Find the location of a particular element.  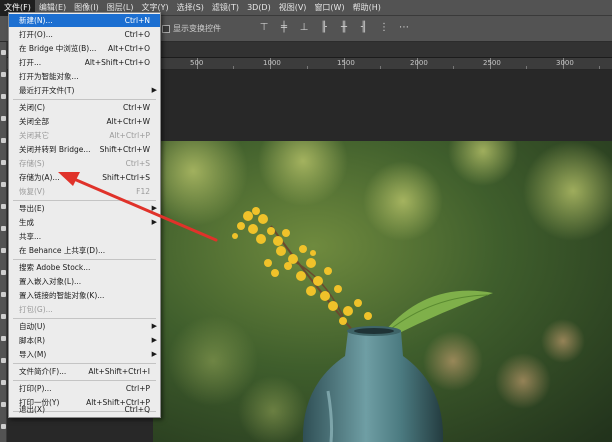

menu-item-print: 打印(P)... Ctrl+P is located at coordinates (84, 388).